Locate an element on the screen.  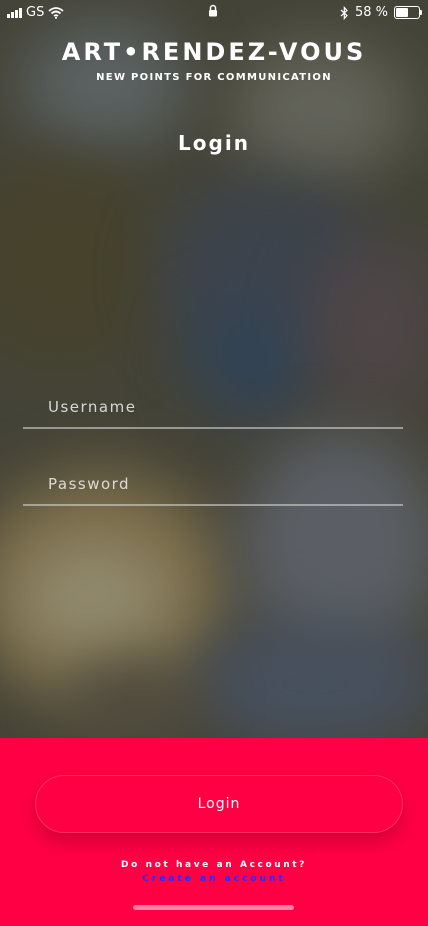
page-title: Login is located at coordinates (214, 143).